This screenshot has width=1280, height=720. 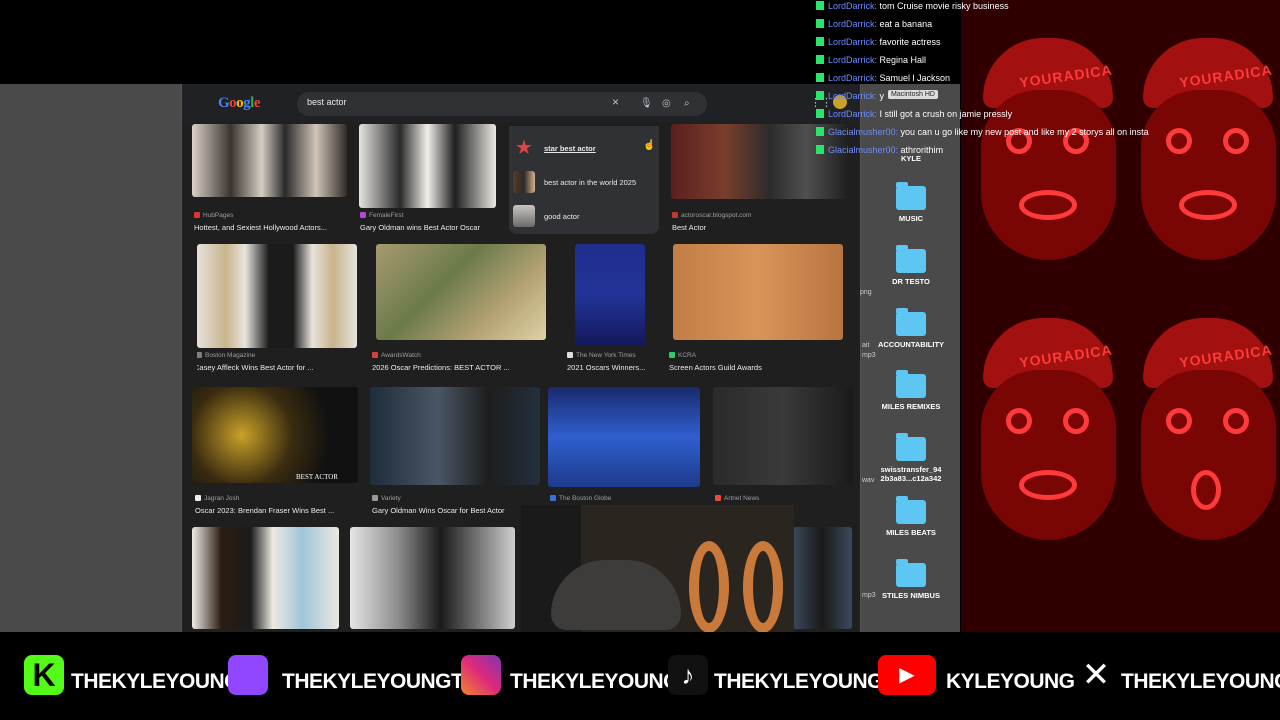 What do you see at coordinates (666, 104) in the screenshot?
I see `camera-lens-icon: ◎` at bounding box center [666, 104].